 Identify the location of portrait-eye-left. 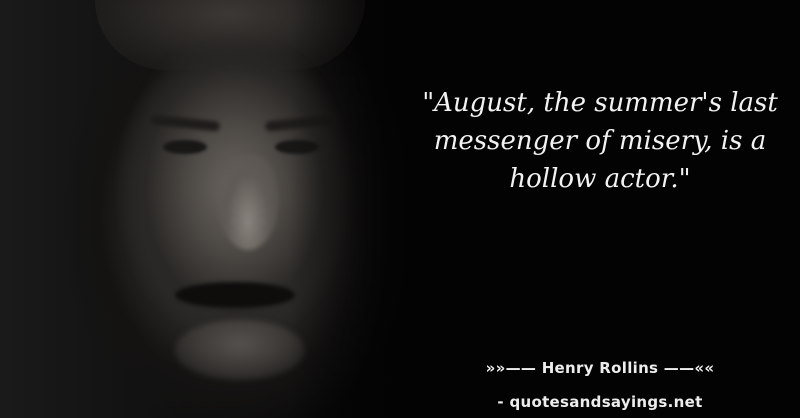
(185, 147).